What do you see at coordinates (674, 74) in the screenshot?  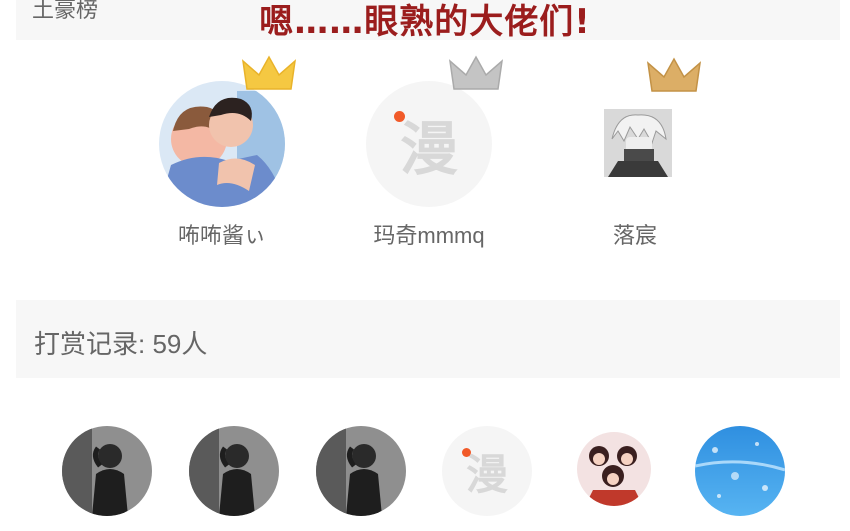 I see `bronze-crown-icon` at bounding box center [674, 74].